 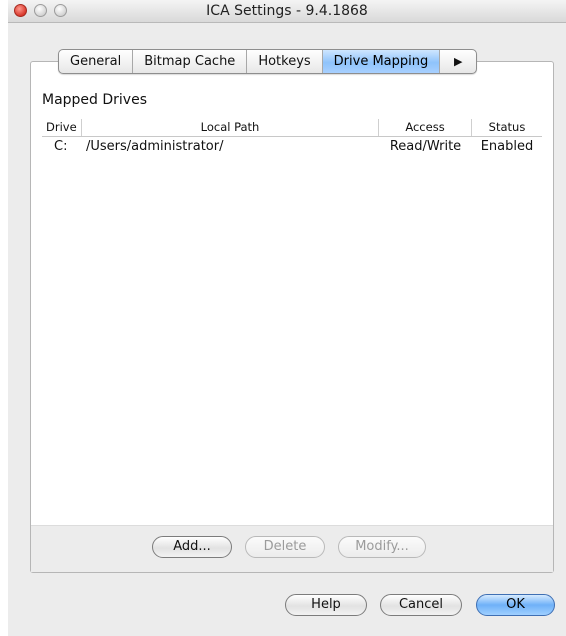 I want to click on access-cell: Read/Write, so click(x=425, y=146).